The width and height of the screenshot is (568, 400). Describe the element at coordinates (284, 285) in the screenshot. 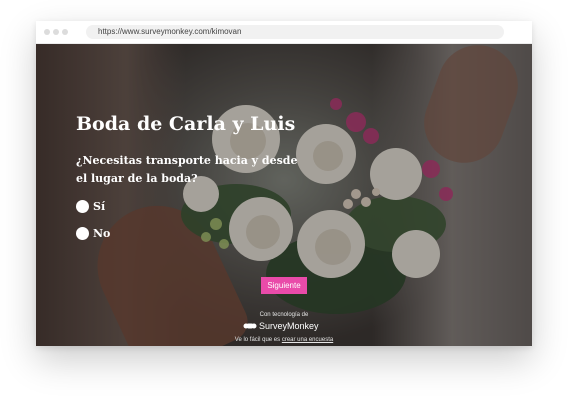

I see `next-button: Siguiente` at that location.